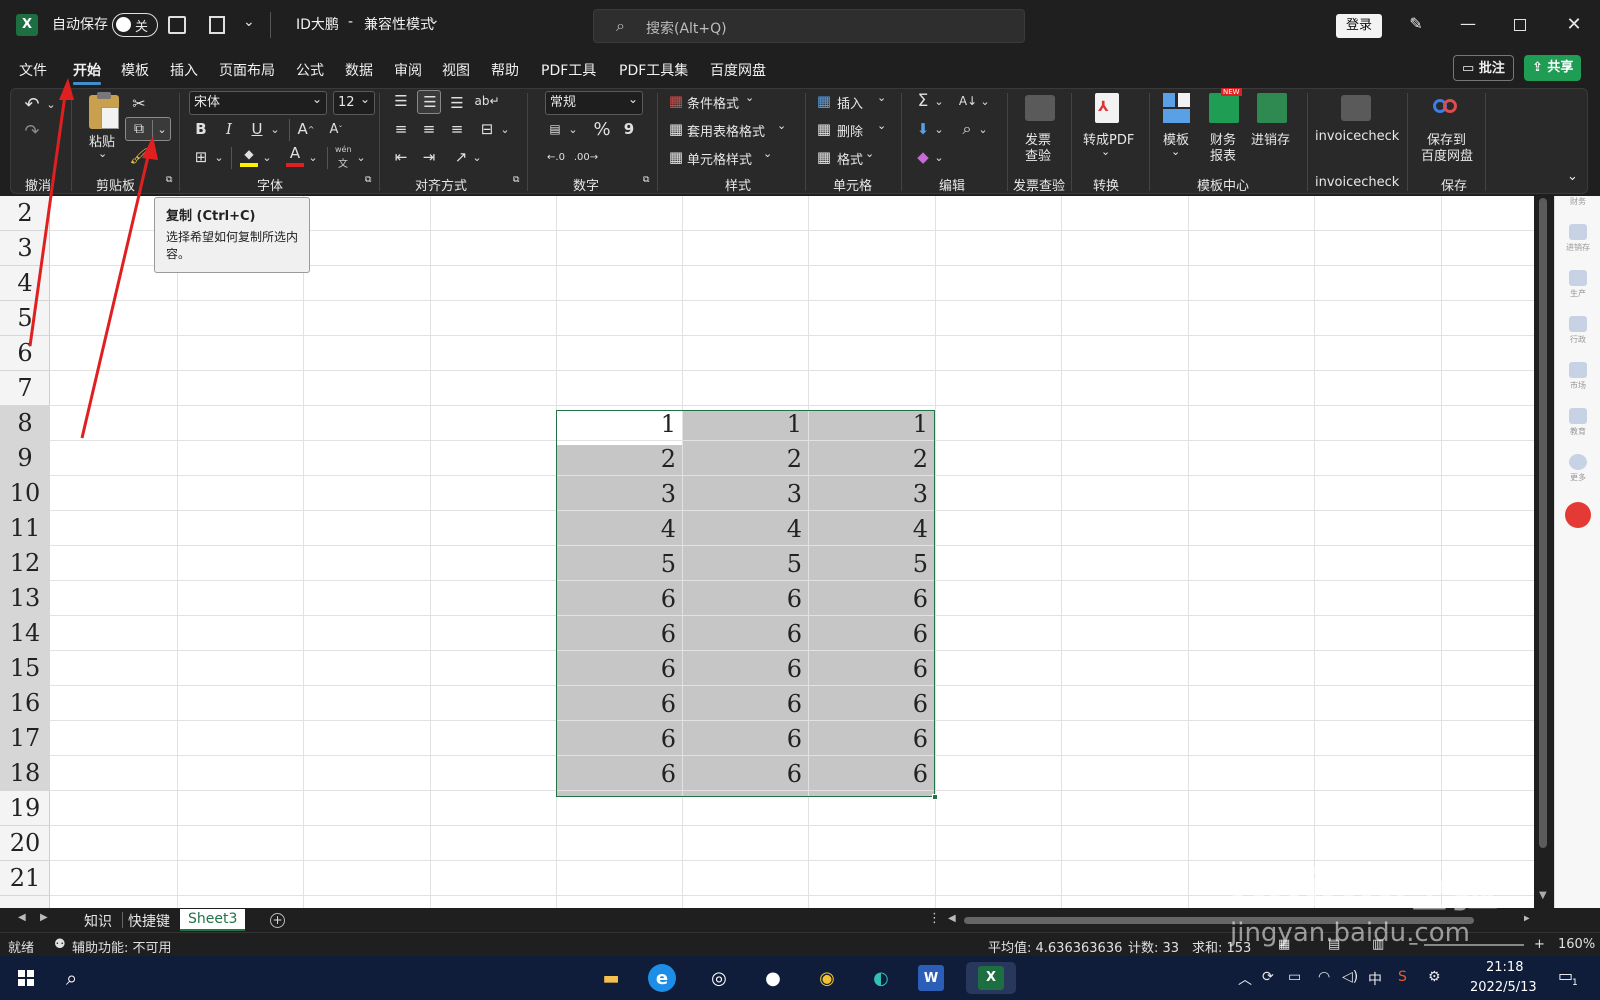  I want to click on delete-cells-label: 删除, so click(850, 130).